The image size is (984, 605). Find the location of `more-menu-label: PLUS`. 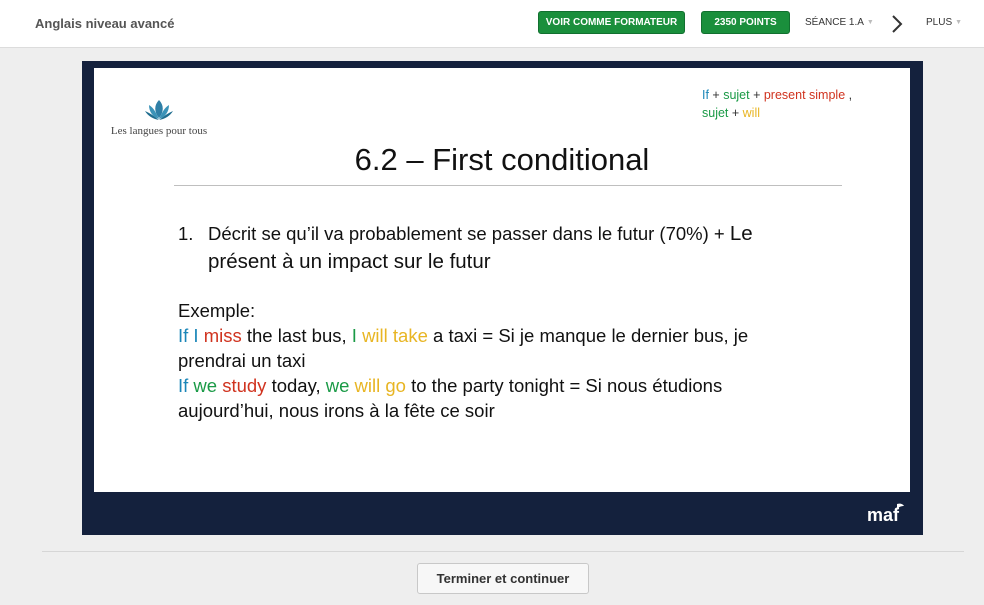

more-menu-label: PLUS is located at coordinates (939, 22).